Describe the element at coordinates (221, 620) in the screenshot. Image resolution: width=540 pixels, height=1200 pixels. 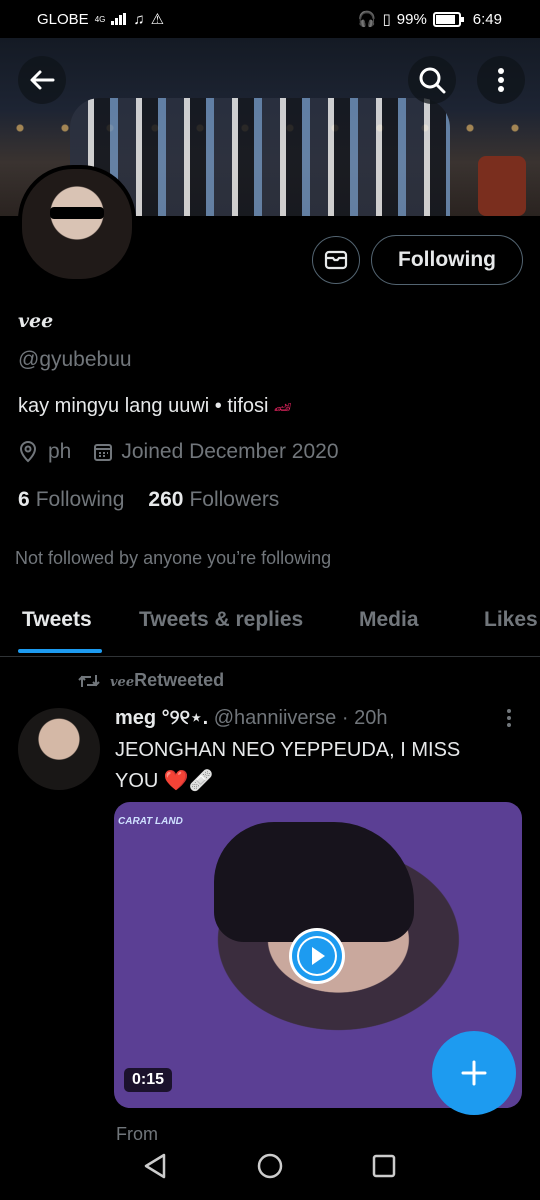
I see `tab-tweets-replies: Tweets & replies` at that location.